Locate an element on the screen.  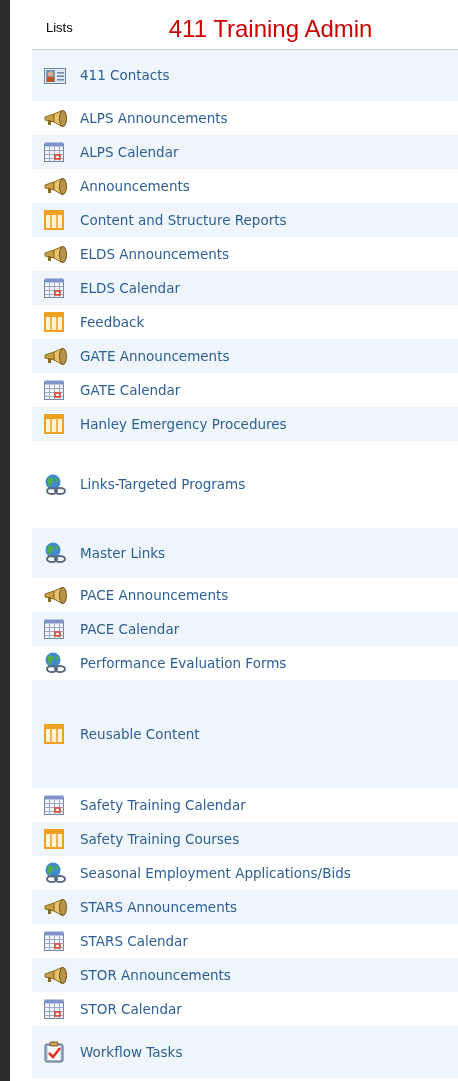
list-link: PACE Calendar is located at coordinates (130, 629).